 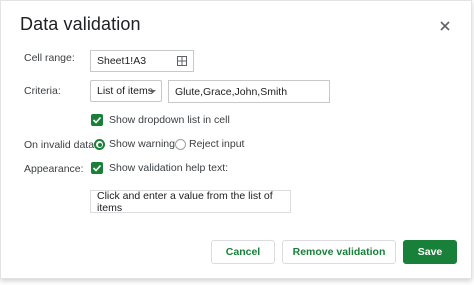 What do you see at coordinates (153, 91) in the screenshot?
I see `chevron-down-icon` at bounding box center [153, 91].